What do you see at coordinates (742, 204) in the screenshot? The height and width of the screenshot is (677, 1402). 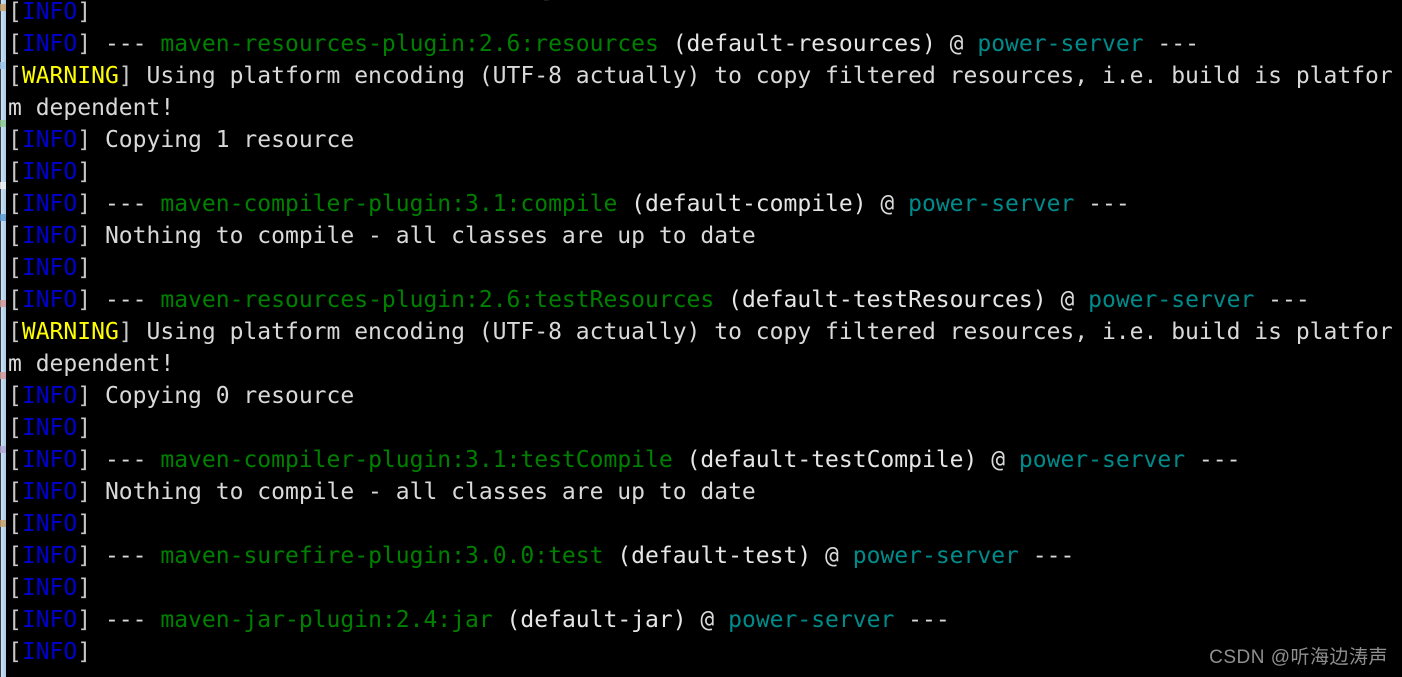 I see `execution-id: (default-compile)` at bounding box center [742, 204].